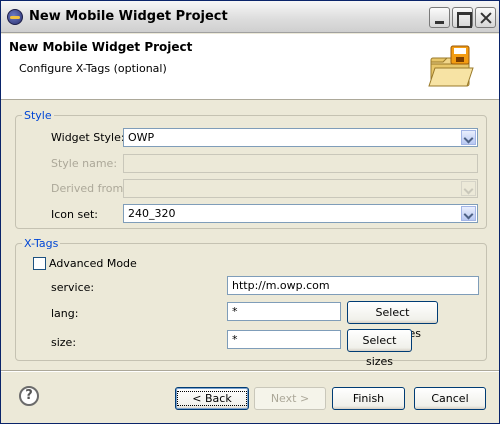 The width and height of the screenshot is (500, 424). I want to click on page-title: New Mobile Widget Project, so click(101, 47).